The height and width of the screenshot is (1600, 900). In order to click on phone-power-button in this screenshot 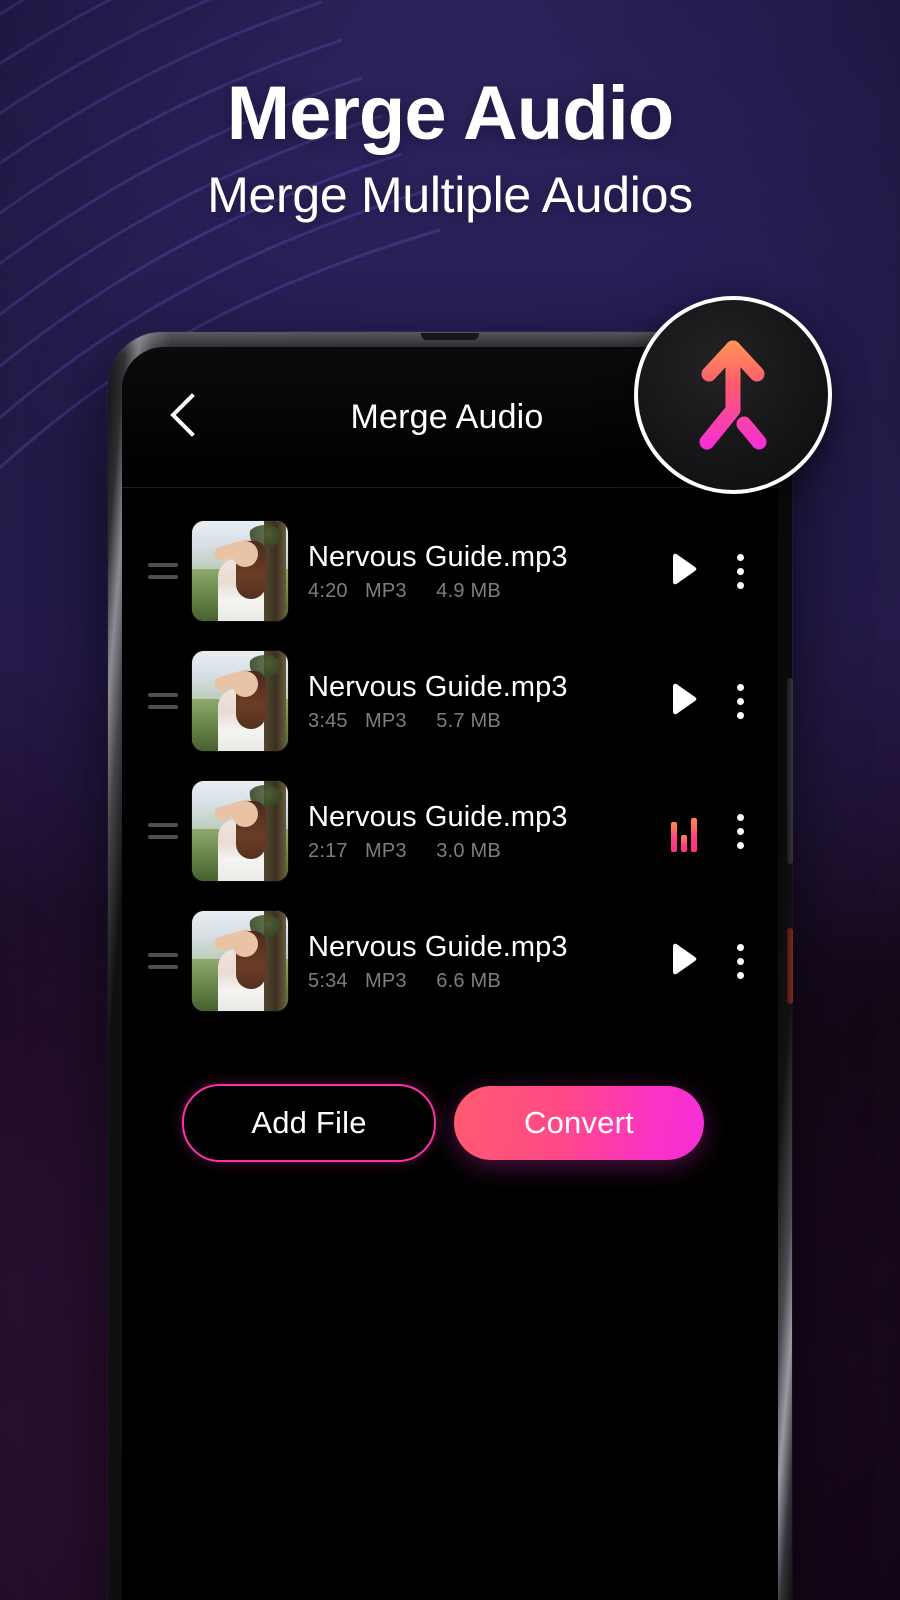, I will do `click(790, 966)`.